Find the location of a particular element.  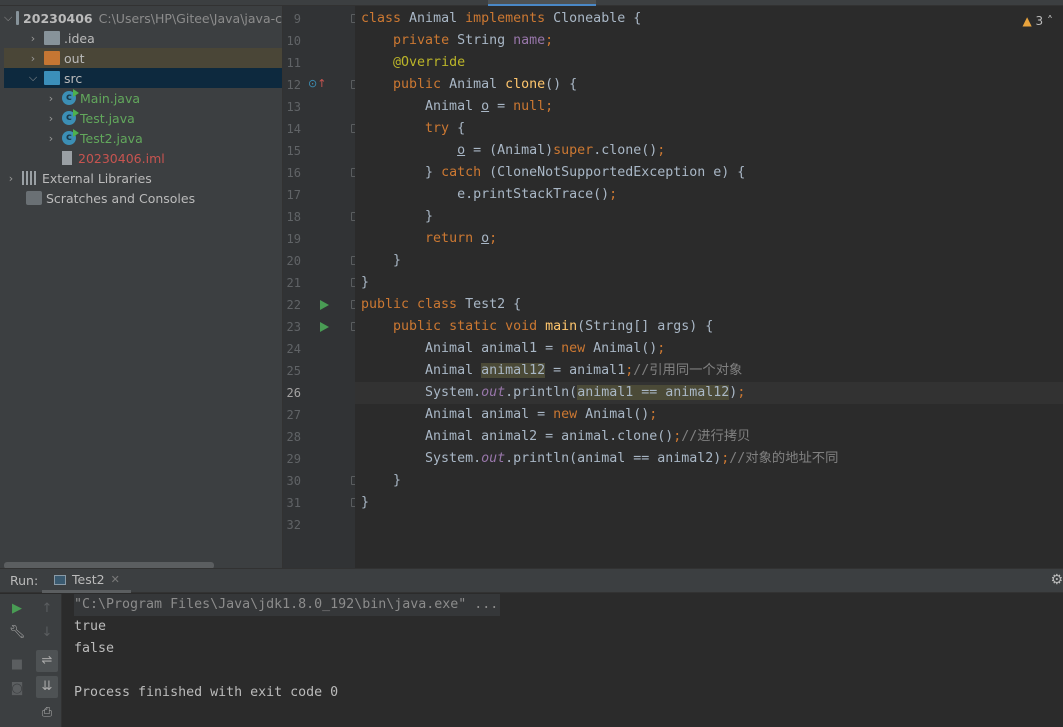

tree-label: .idea is located at coordinates (79, 38).